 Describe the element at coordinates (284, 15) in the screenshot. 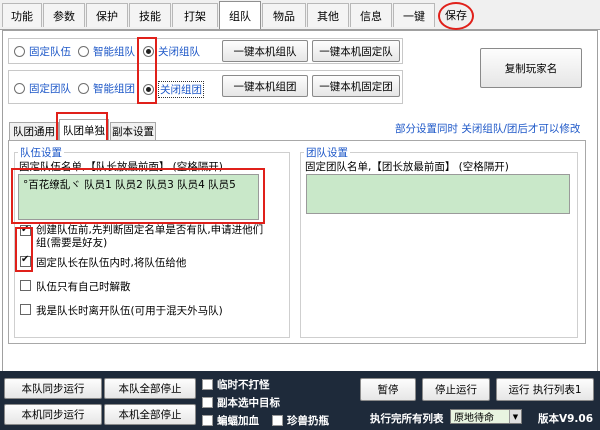

I see `tab-items: 物品` at that location.